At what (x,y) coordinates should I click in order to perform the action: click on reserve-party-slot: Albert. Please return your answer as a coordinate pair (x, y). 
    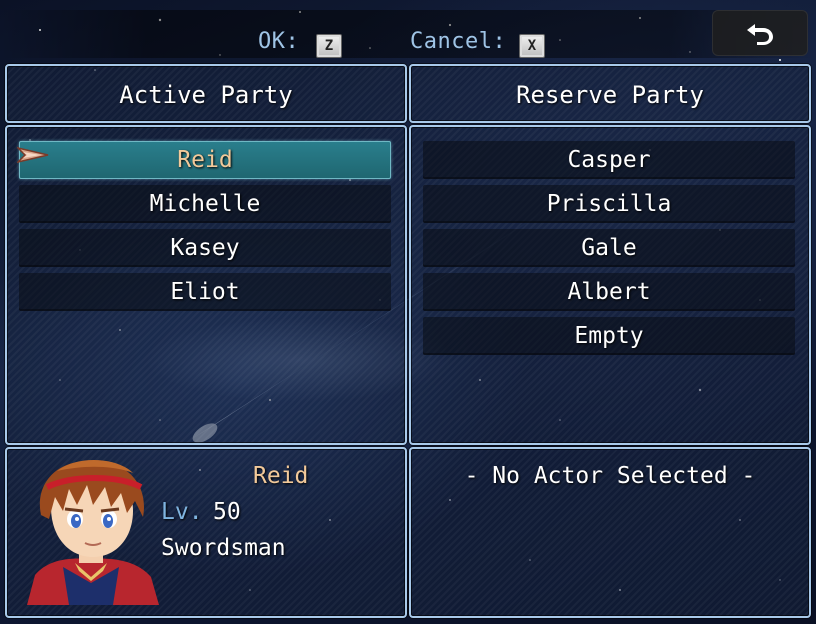
    Looking at the image, I should click on (609, 292).